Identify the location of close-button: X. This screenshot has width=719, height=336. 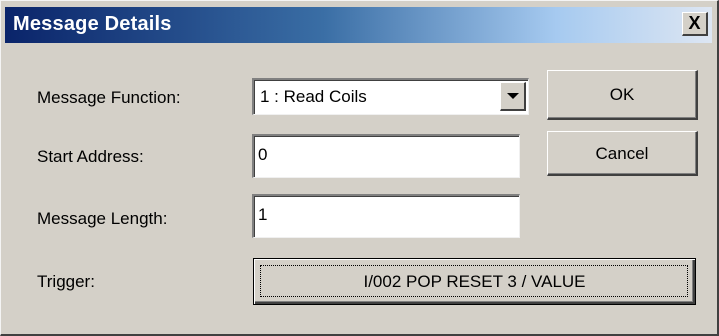
(695, 24).